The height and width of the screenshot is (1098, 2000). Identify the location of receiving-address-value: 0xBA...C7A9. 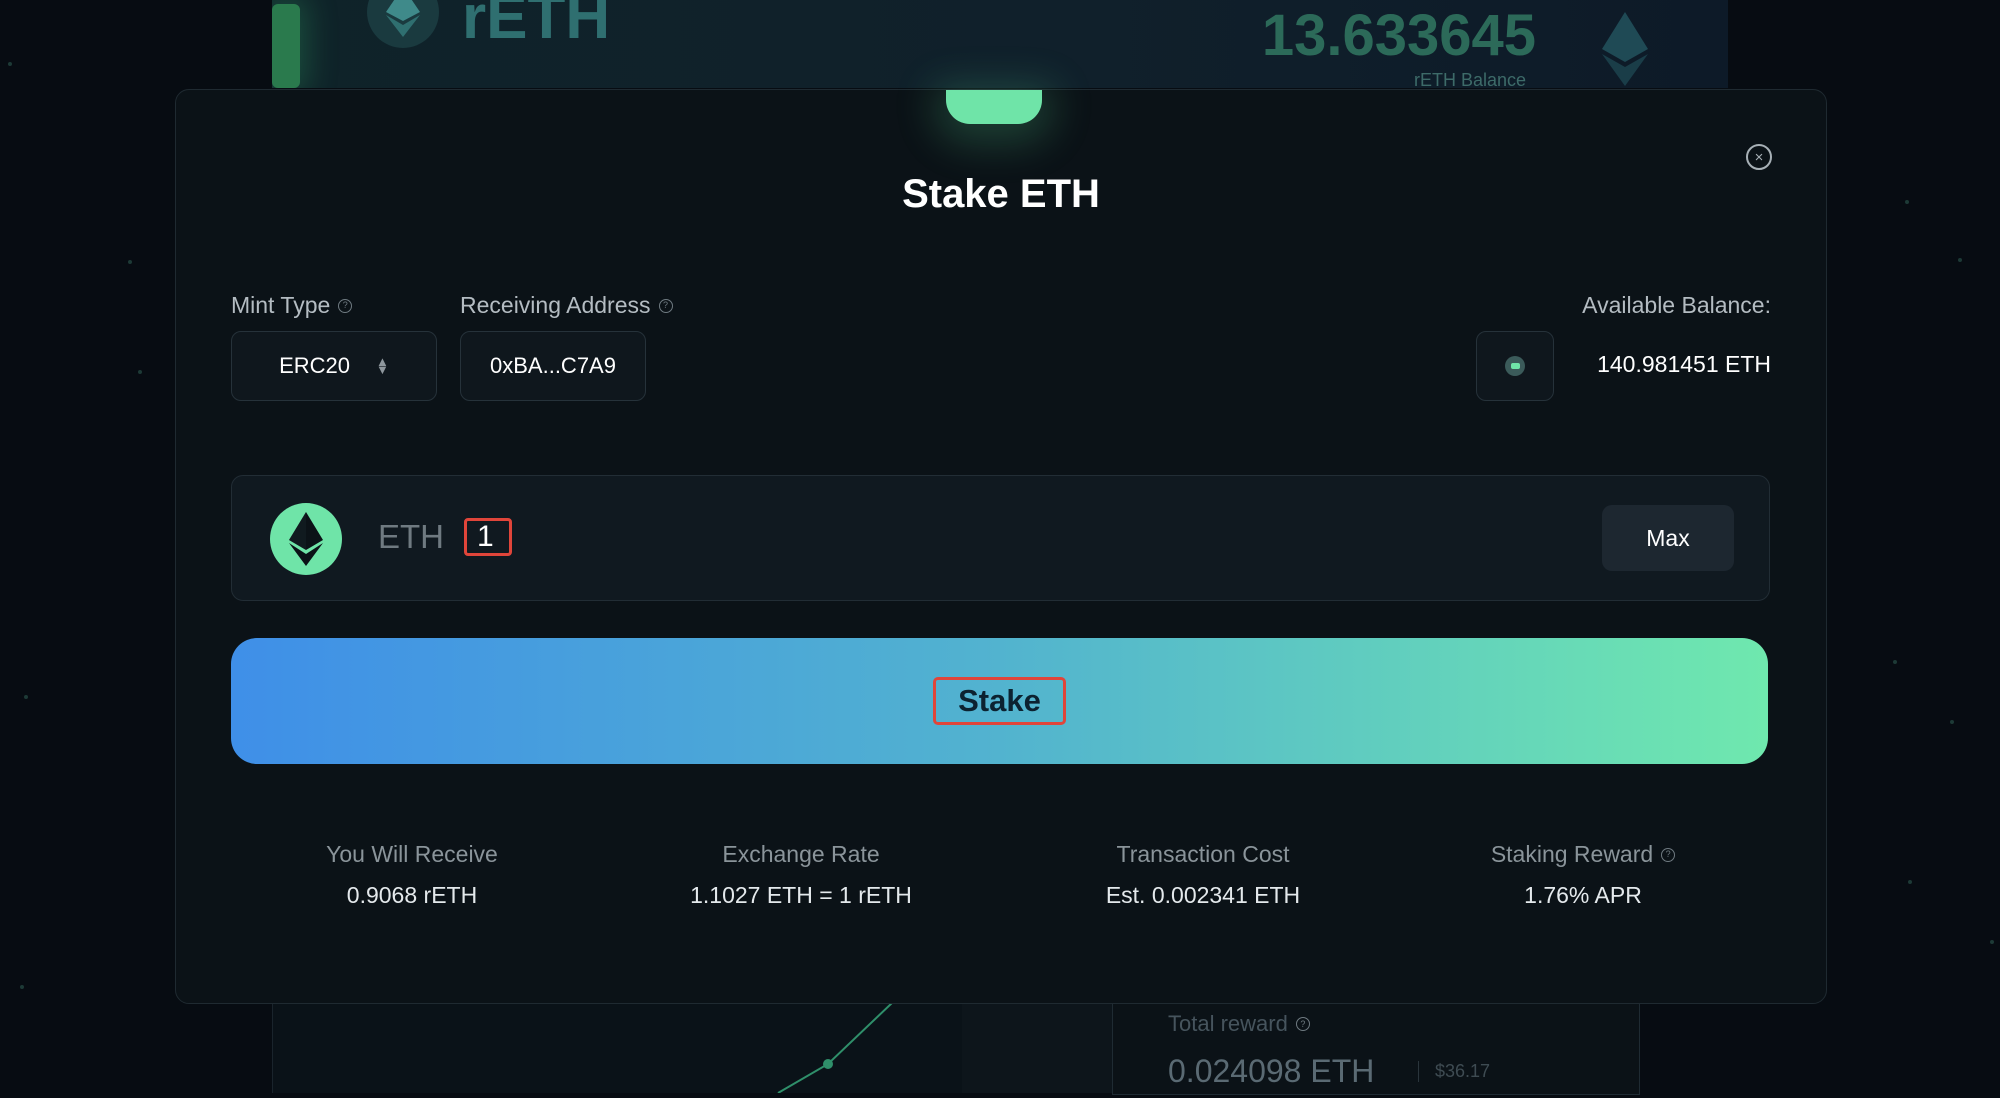
(553, 365).